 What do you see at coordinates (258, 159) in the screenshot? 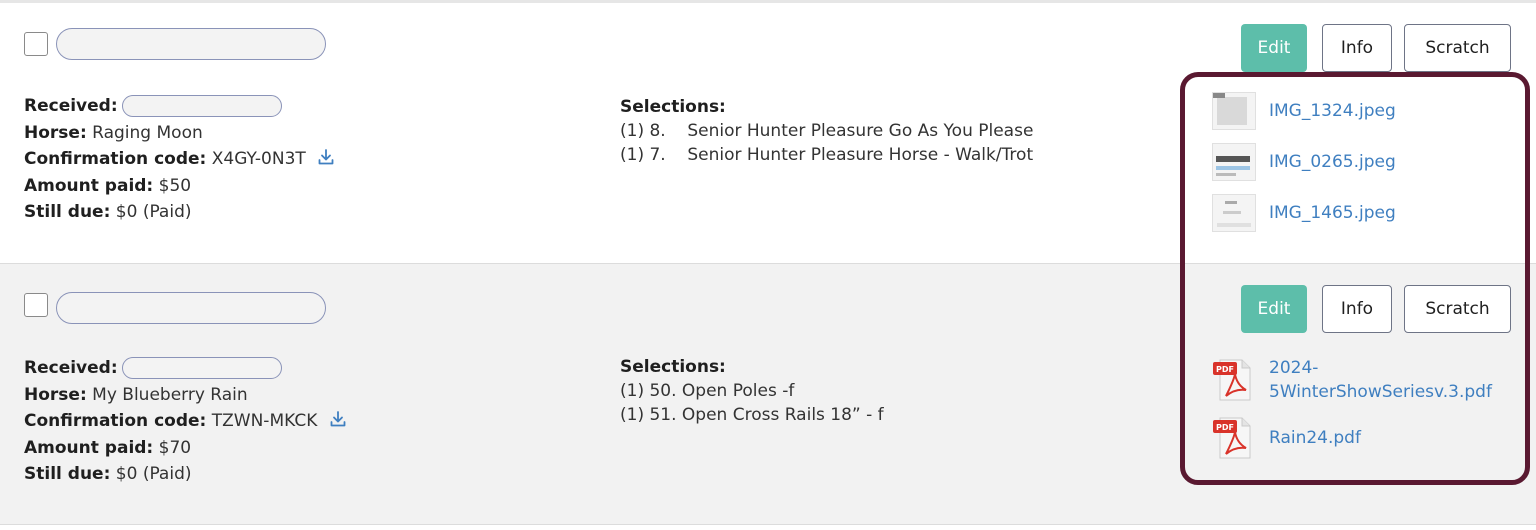
I see `confirmation-code: X4GY-0N3T` at bounding box center [258, 159].